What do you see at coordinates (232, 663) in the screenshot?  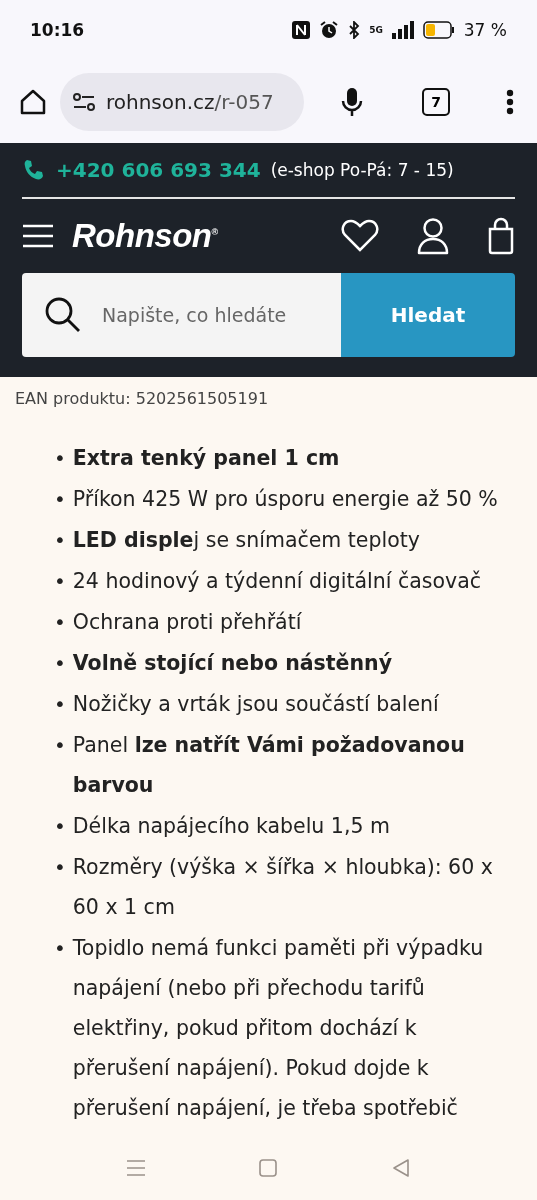 I see `feature-item: Volně stojící nebo nástěnný` at bounding box center [232, 663].